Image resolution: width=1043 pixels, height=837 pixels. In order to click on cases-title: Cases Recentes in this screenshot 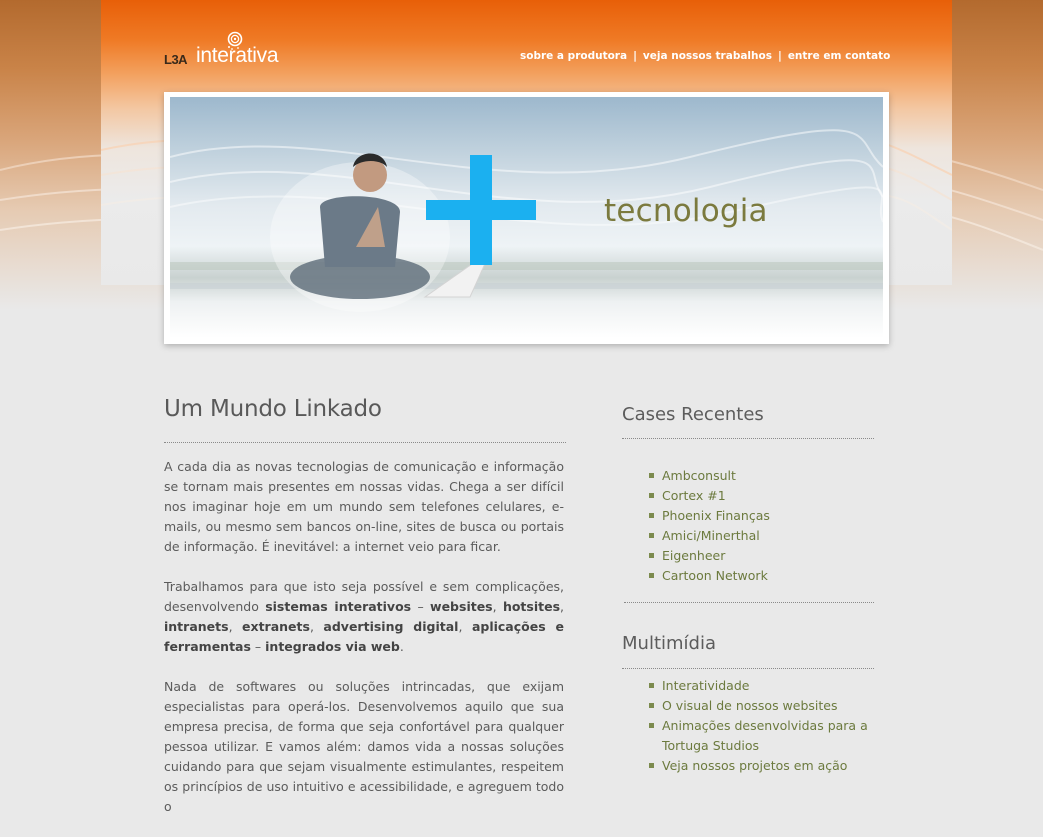, I will do `click(693, 414)`.